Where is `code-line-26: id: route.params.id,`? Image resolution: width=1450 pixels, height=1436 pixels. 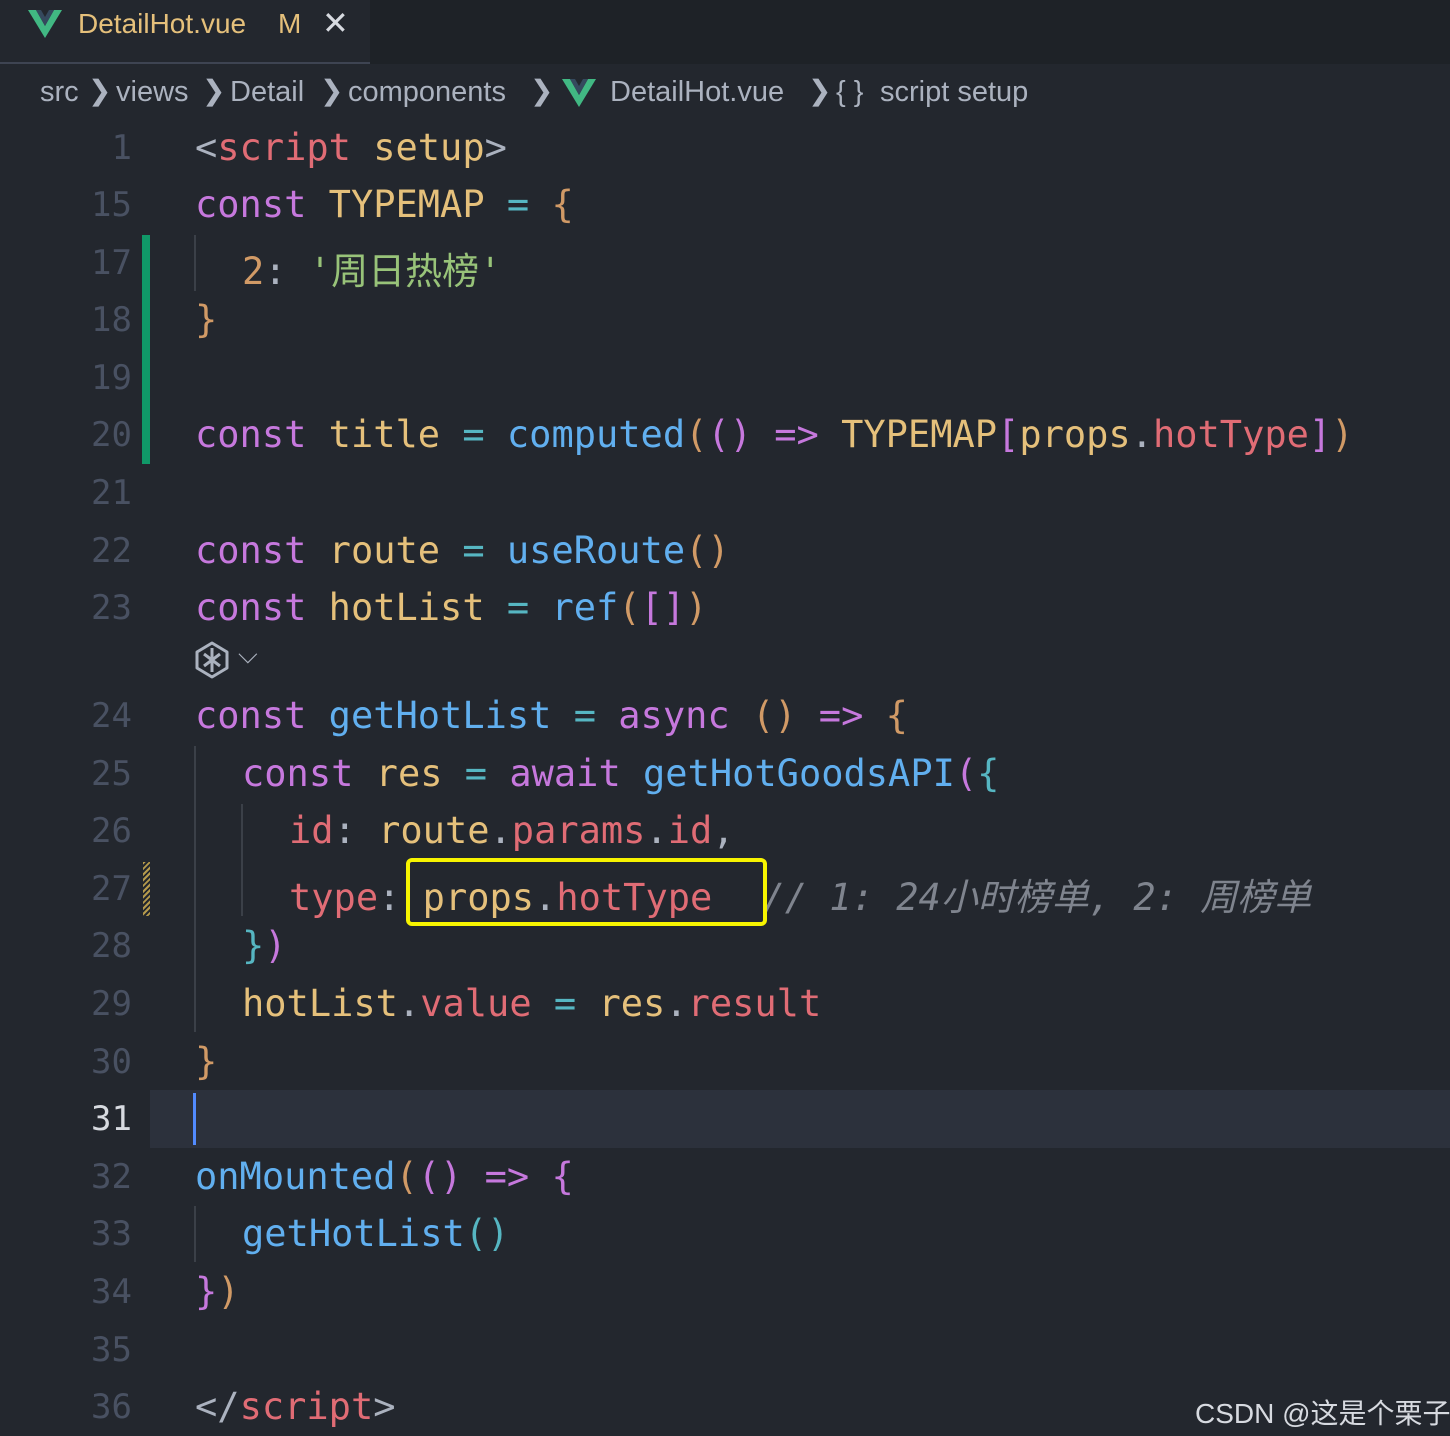 code-line-26: id: route.params.id, is located at coordinates (512, 830).